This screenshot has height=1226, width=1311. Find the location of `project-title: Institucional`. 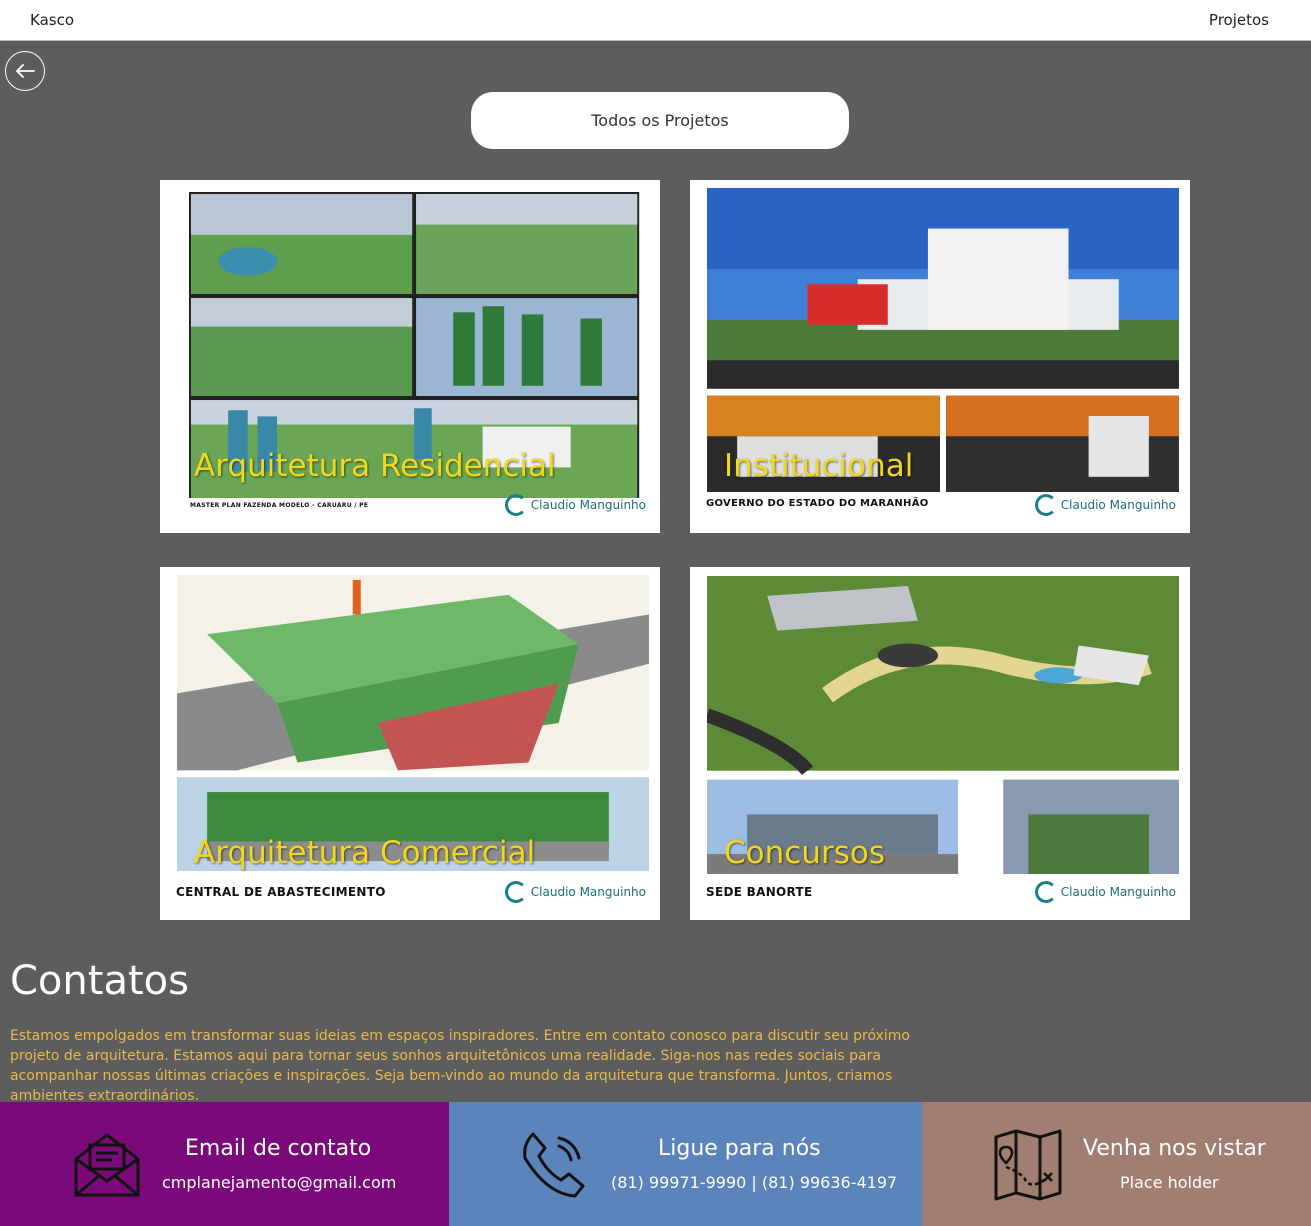

project-title: Institucional is located at coordinates (819, 466).